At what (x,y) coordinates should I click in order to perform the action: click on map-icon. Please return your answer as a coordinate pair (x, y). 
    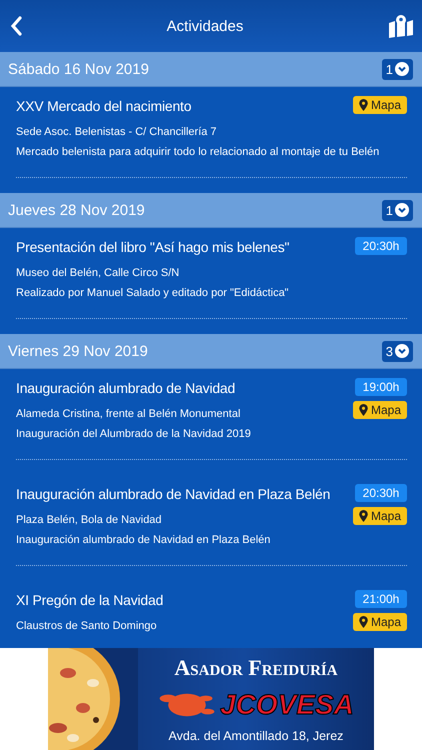
    Looking at the image, I should click on (401, 26).